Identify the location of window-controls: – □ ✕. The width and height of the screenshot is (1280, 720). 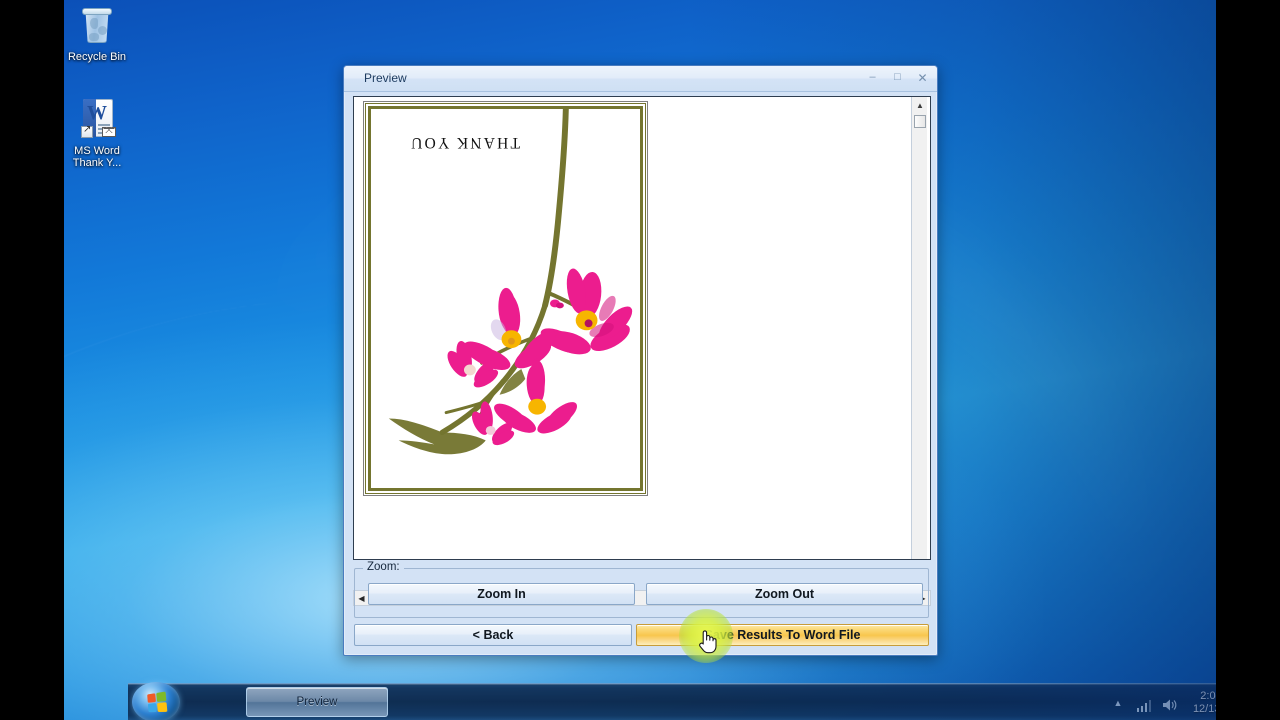
(897, 77).